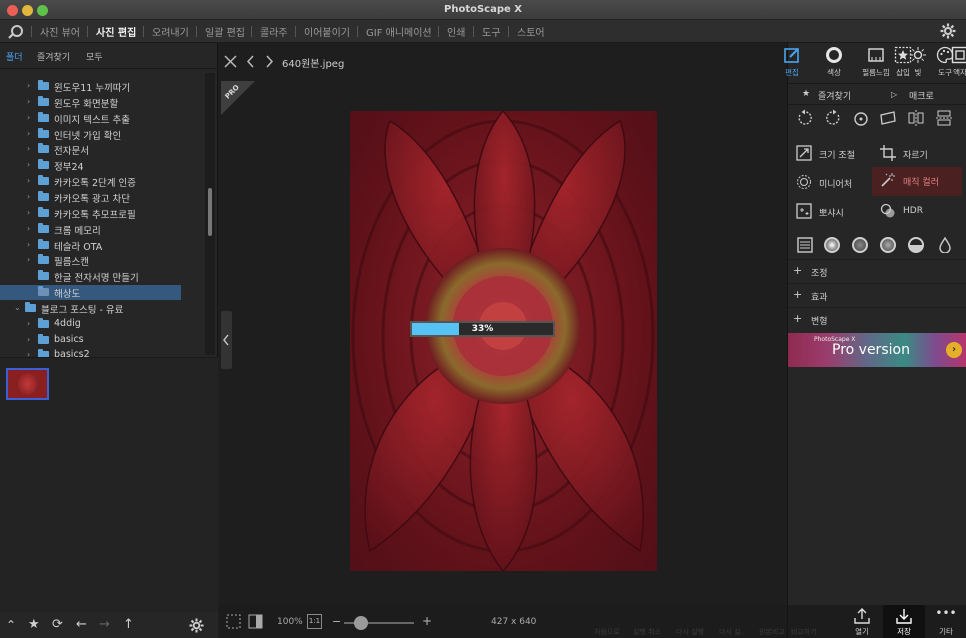 This screenshot has width=966, height=638. I want to click on chevron-up-icon: ⌃, so click(11, 625).